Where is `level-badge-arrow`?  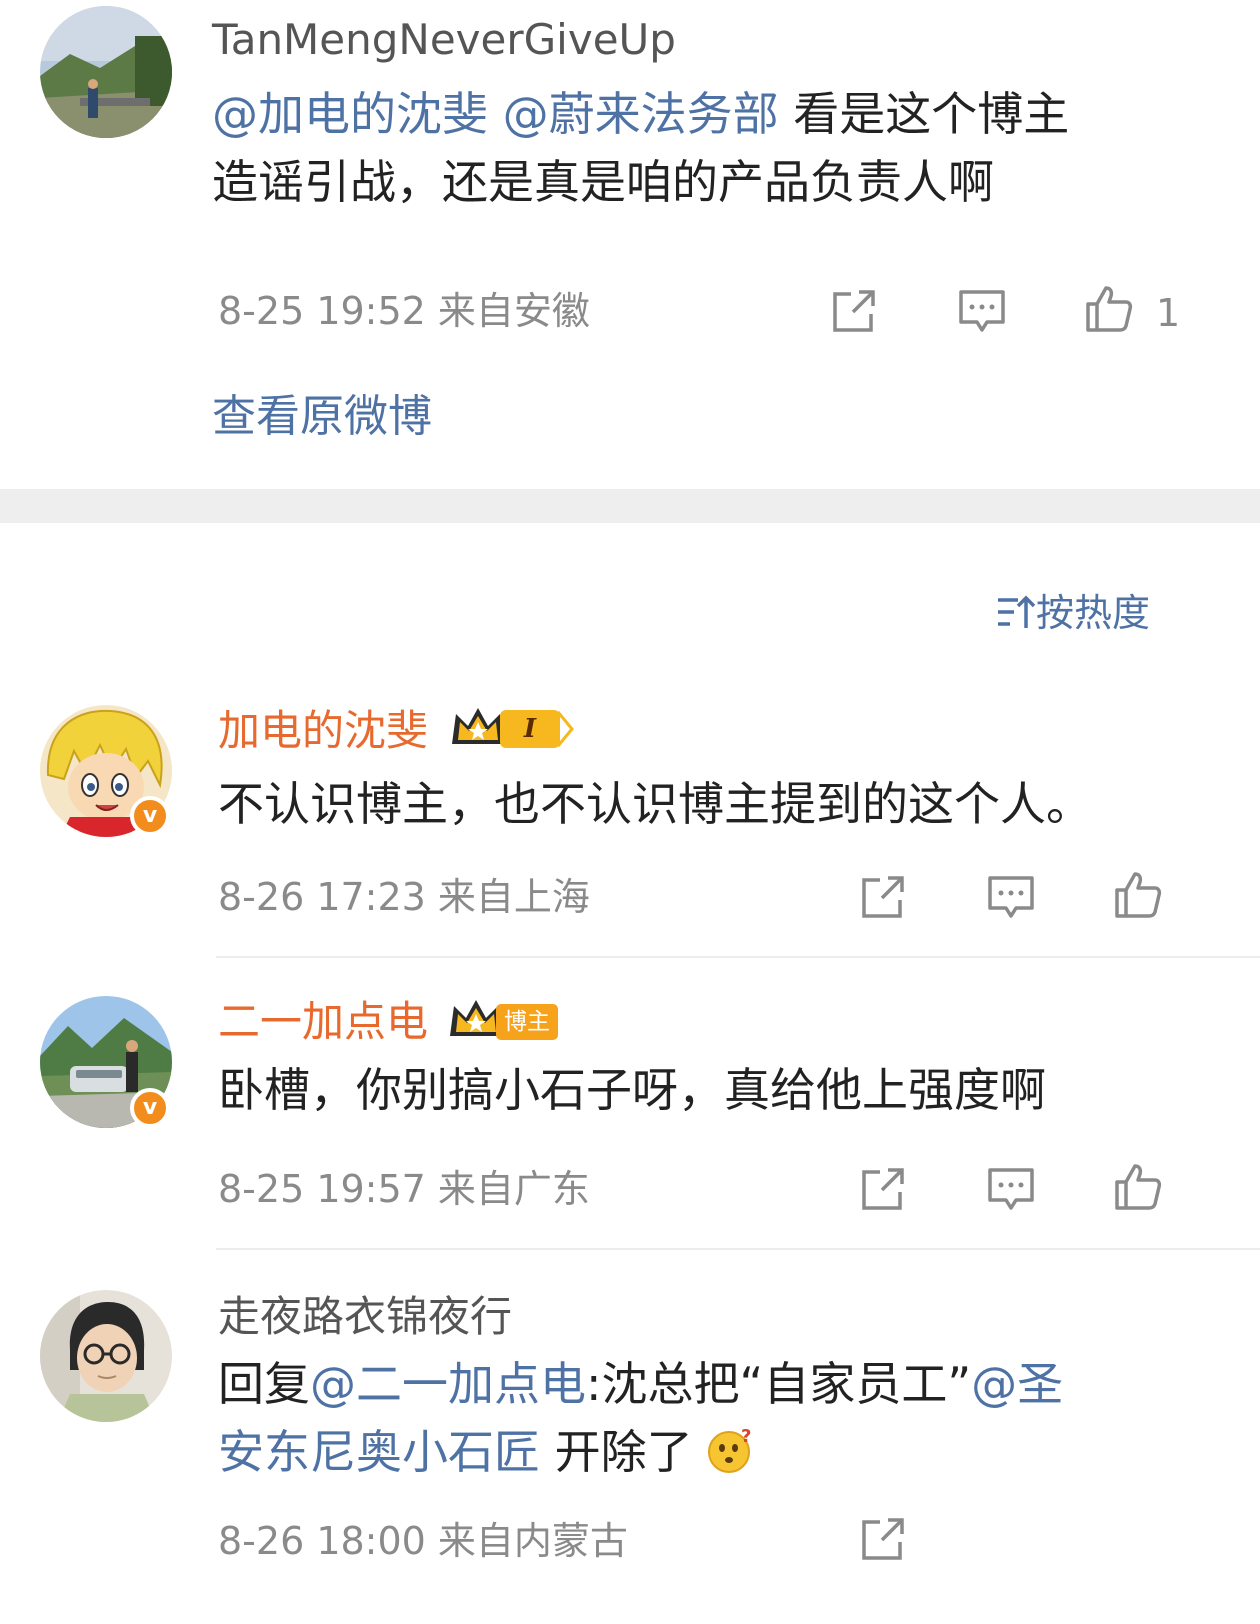
level-badge-arrow is located at coordinates (565, 729).